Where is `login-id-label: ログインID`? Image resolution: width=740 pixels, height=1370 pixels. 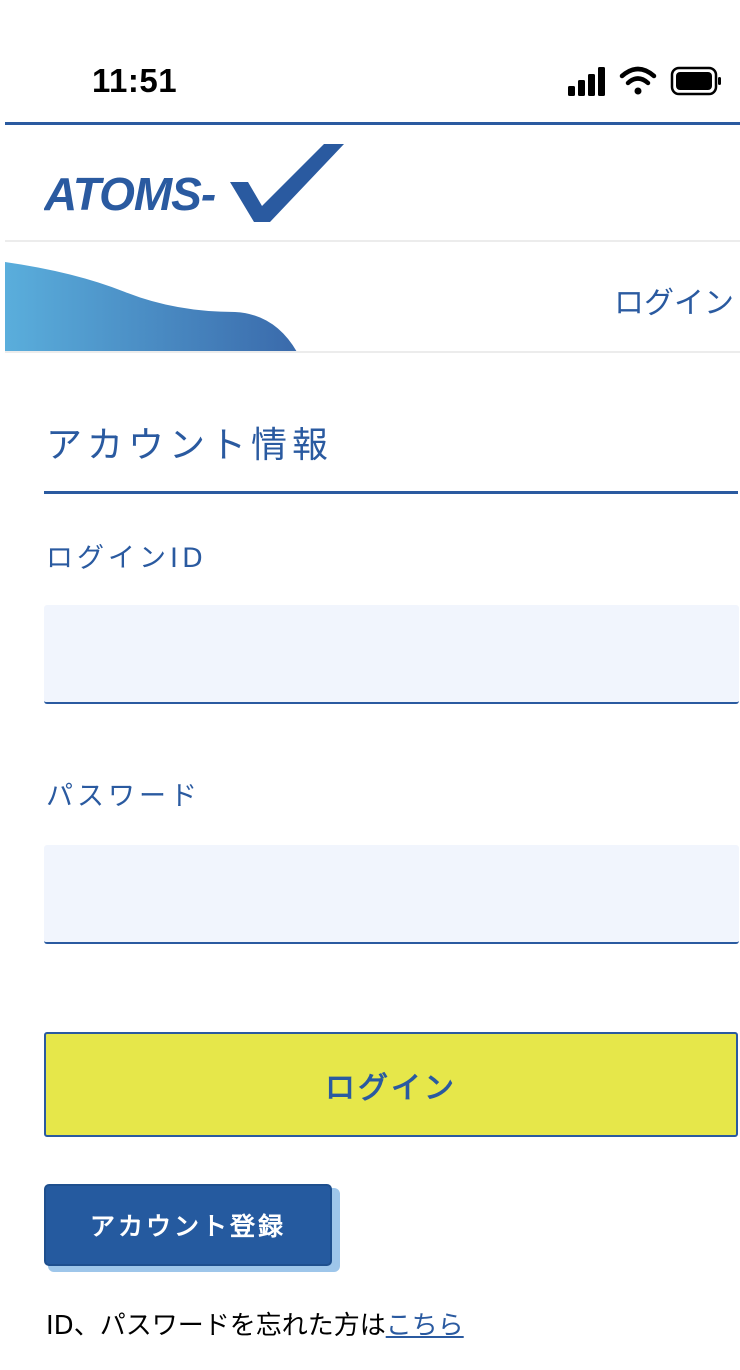 login-id-label: ログインID is located at coordinates (126, 558).